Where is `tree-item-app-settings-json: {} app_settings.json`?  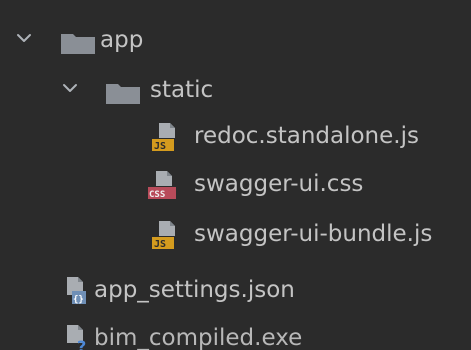 tree-item-app-settings-json: {} app_settings.json is located at coordinates (235, 290).